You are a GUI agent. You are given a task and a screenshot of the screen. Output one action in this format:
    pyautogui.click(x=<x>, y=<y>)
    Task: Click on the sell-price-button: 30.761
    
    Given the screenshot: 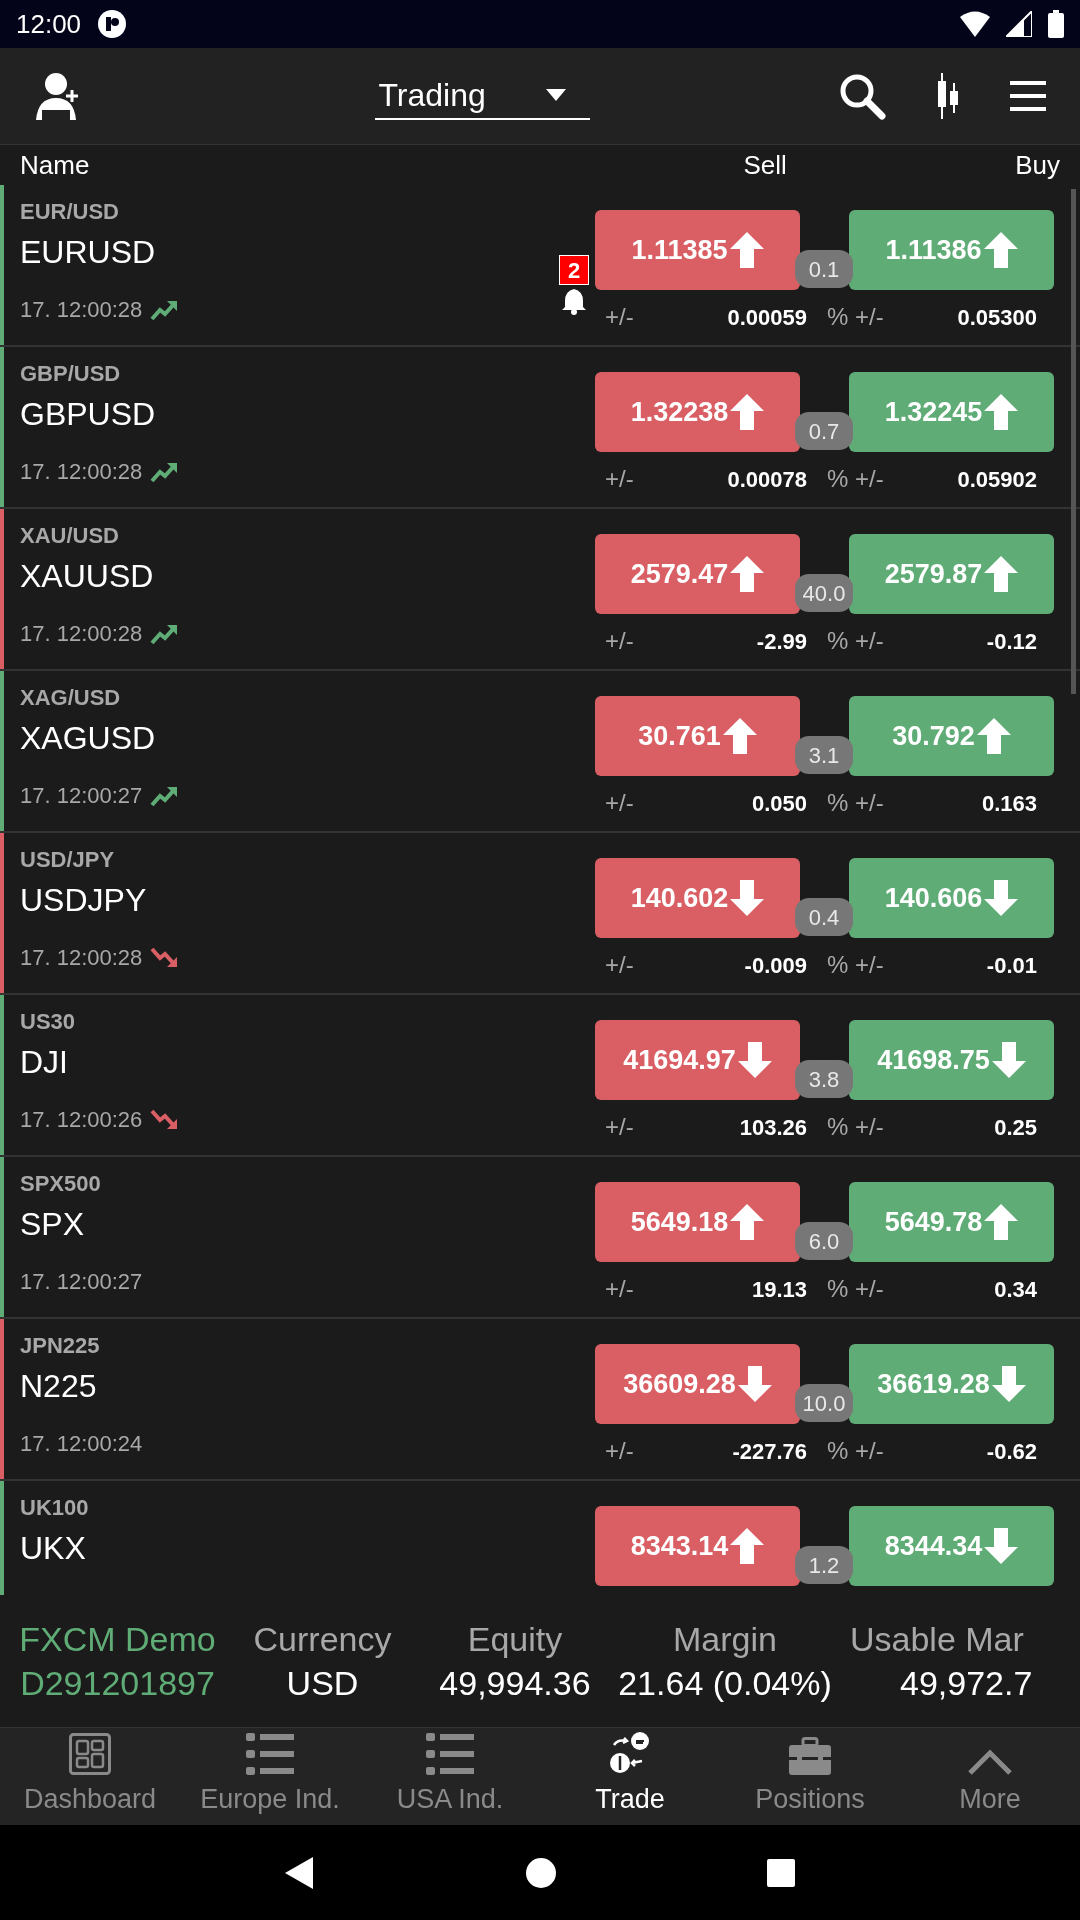 What is the action you would take?
    pyautogui.click(x=697, y=736)
    